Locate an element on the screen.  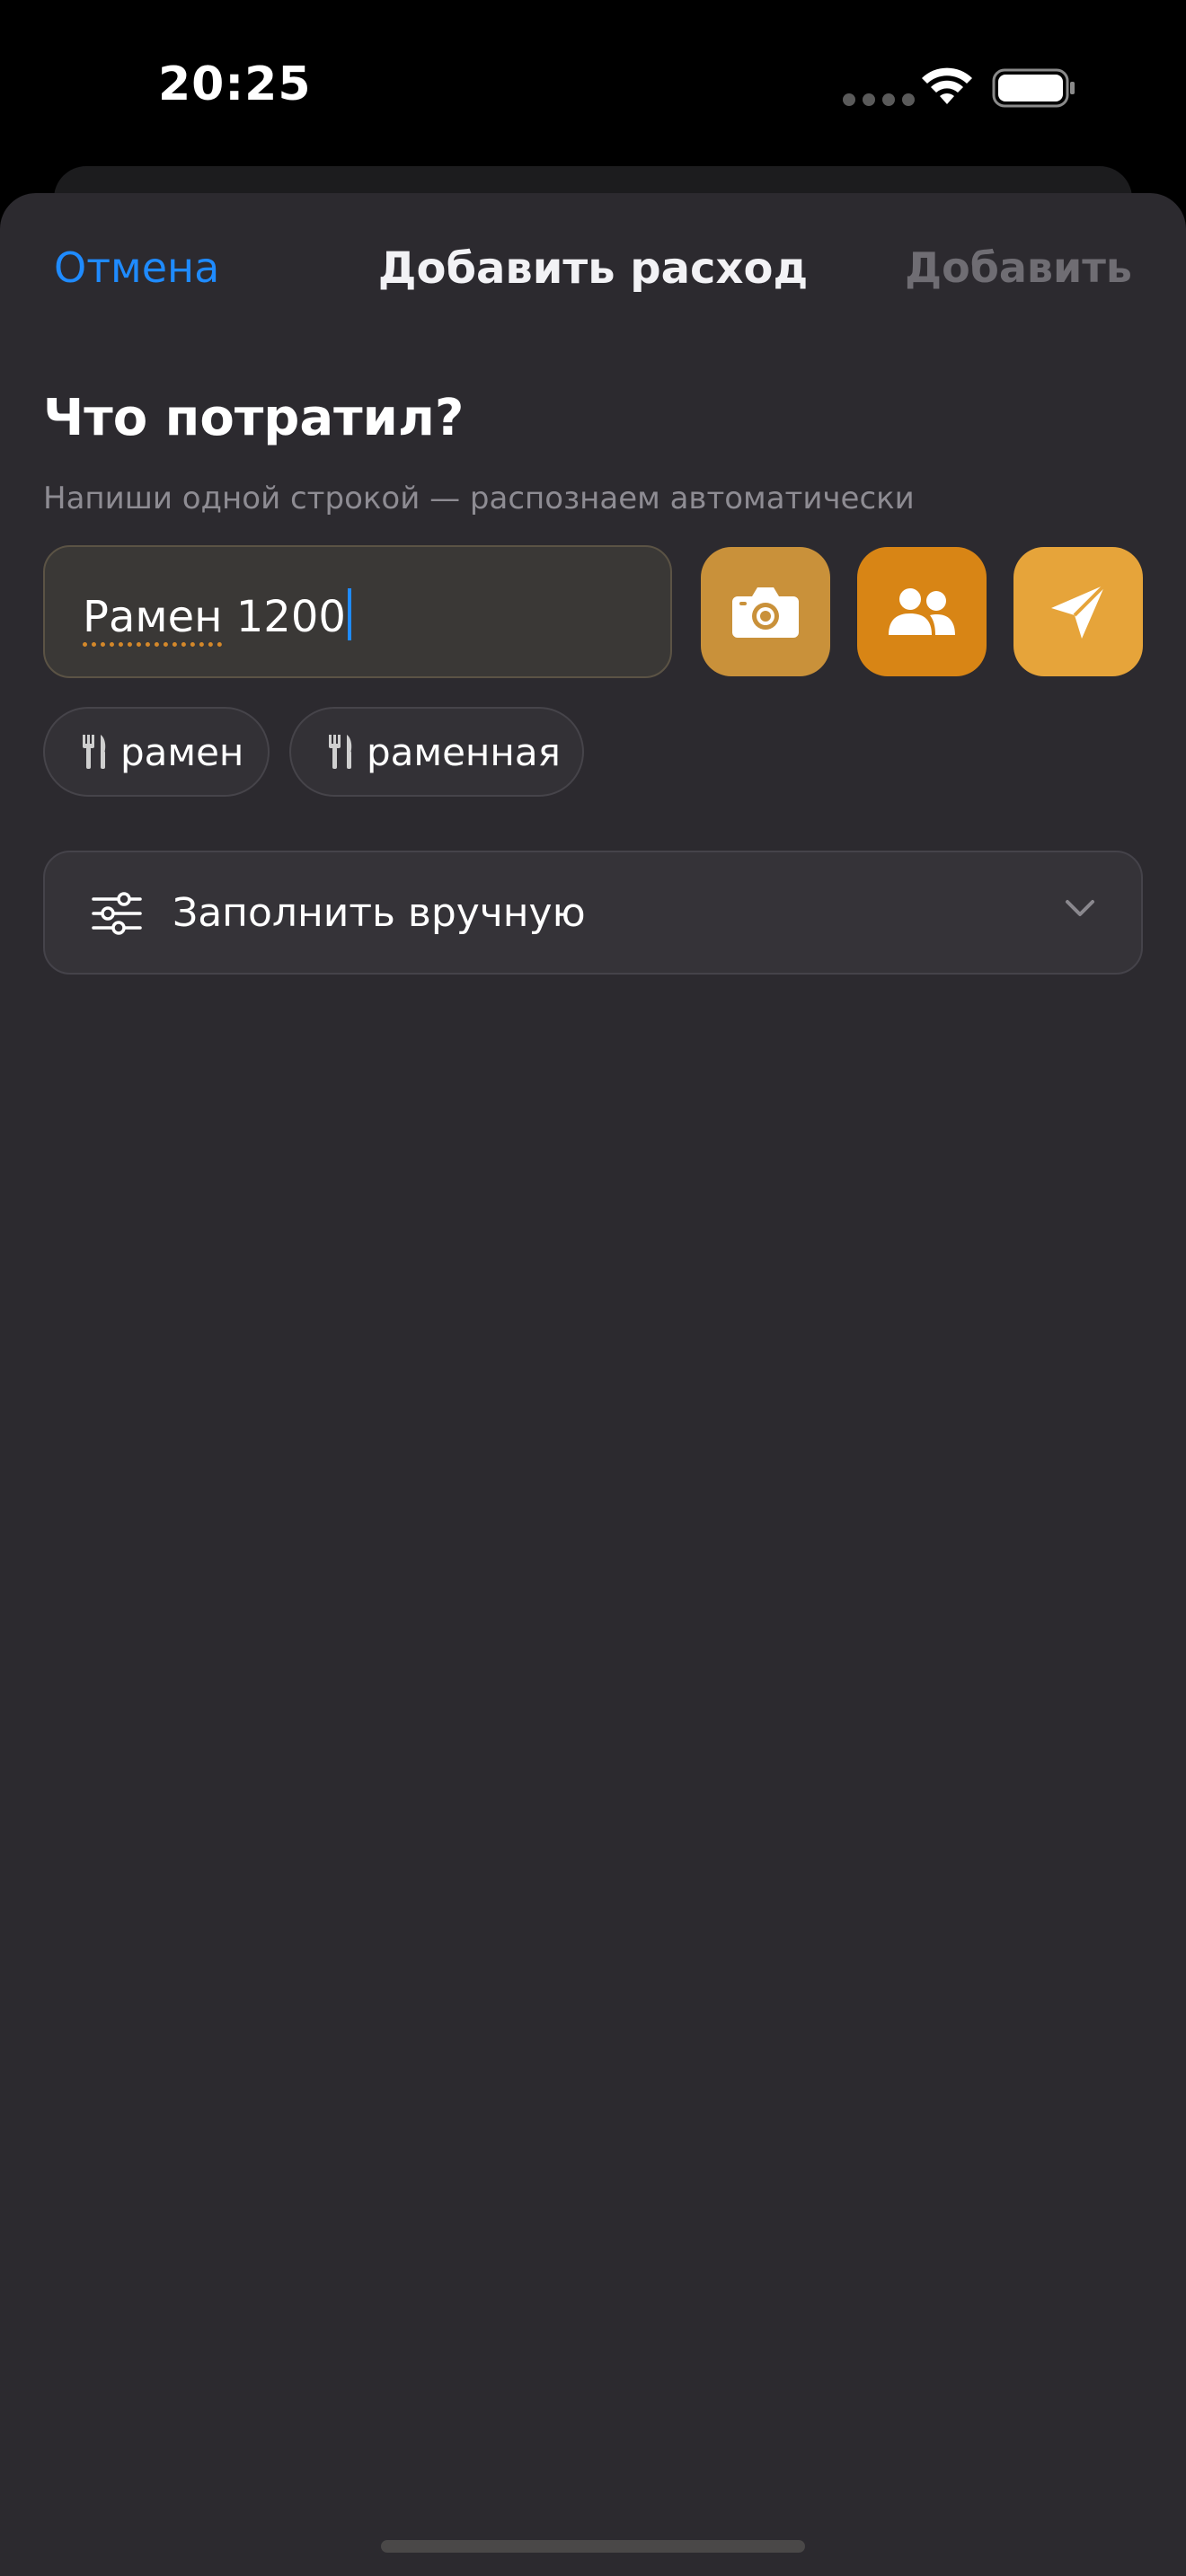
status-bar: 20:25 is located at coordinates (593, 85).